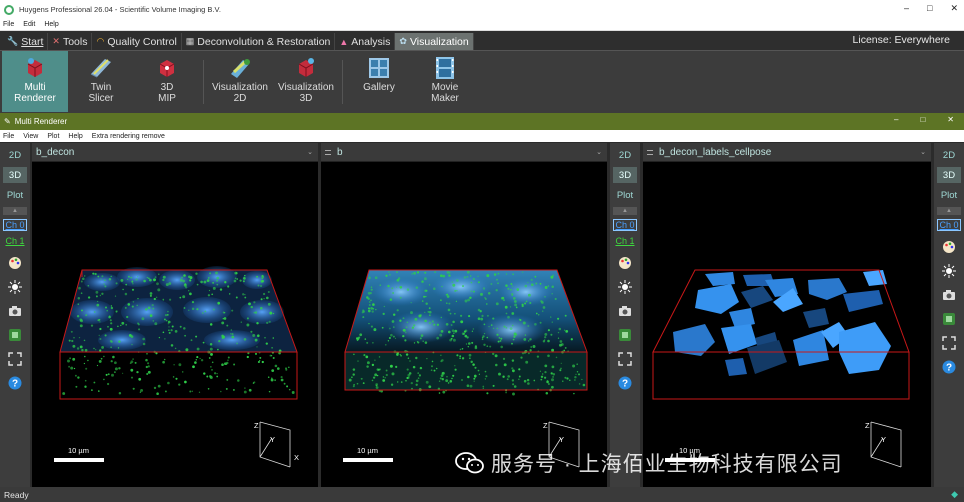 The width and height of the screenshot is (964, 502). What do you see at coordinates (75, 136) in the screenshot?
I see `submenu-help: Help` at bounding box center [75, 136].